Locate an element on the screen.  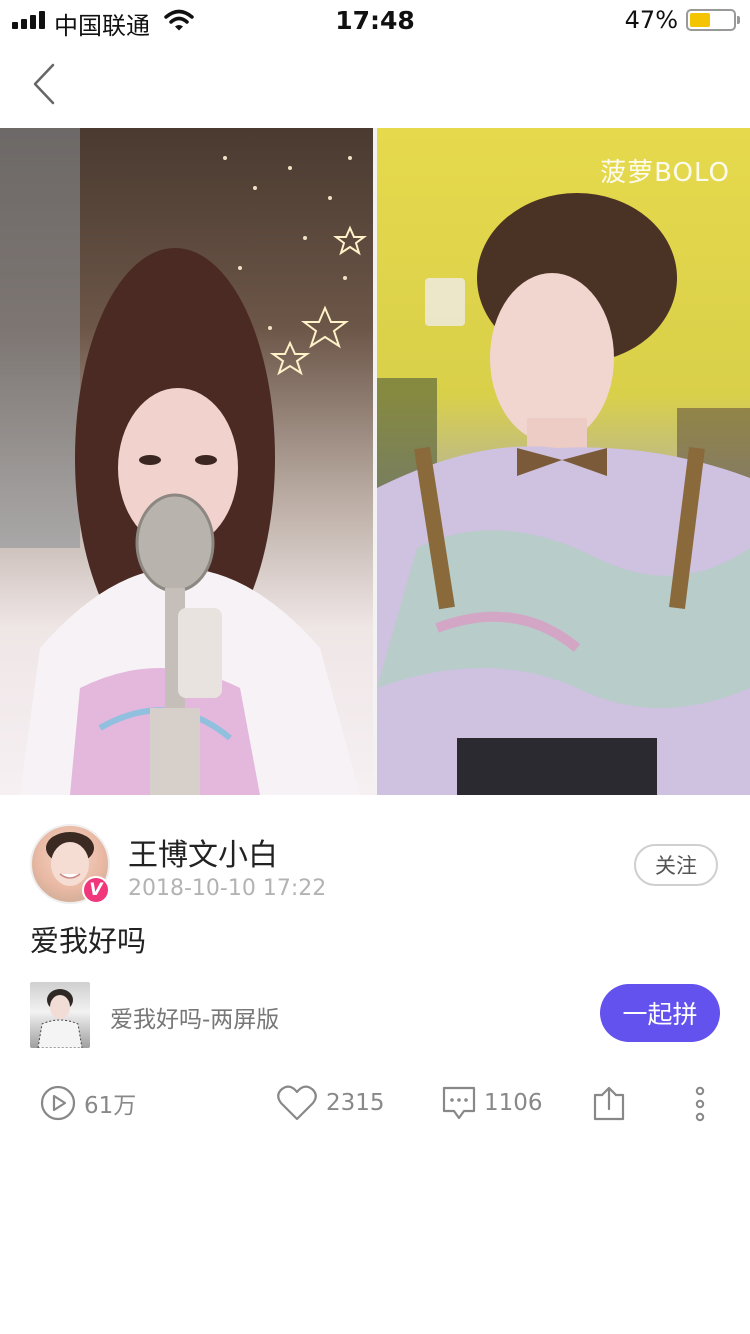
battery-percentage: 47% is located at coordinates (651, 20).